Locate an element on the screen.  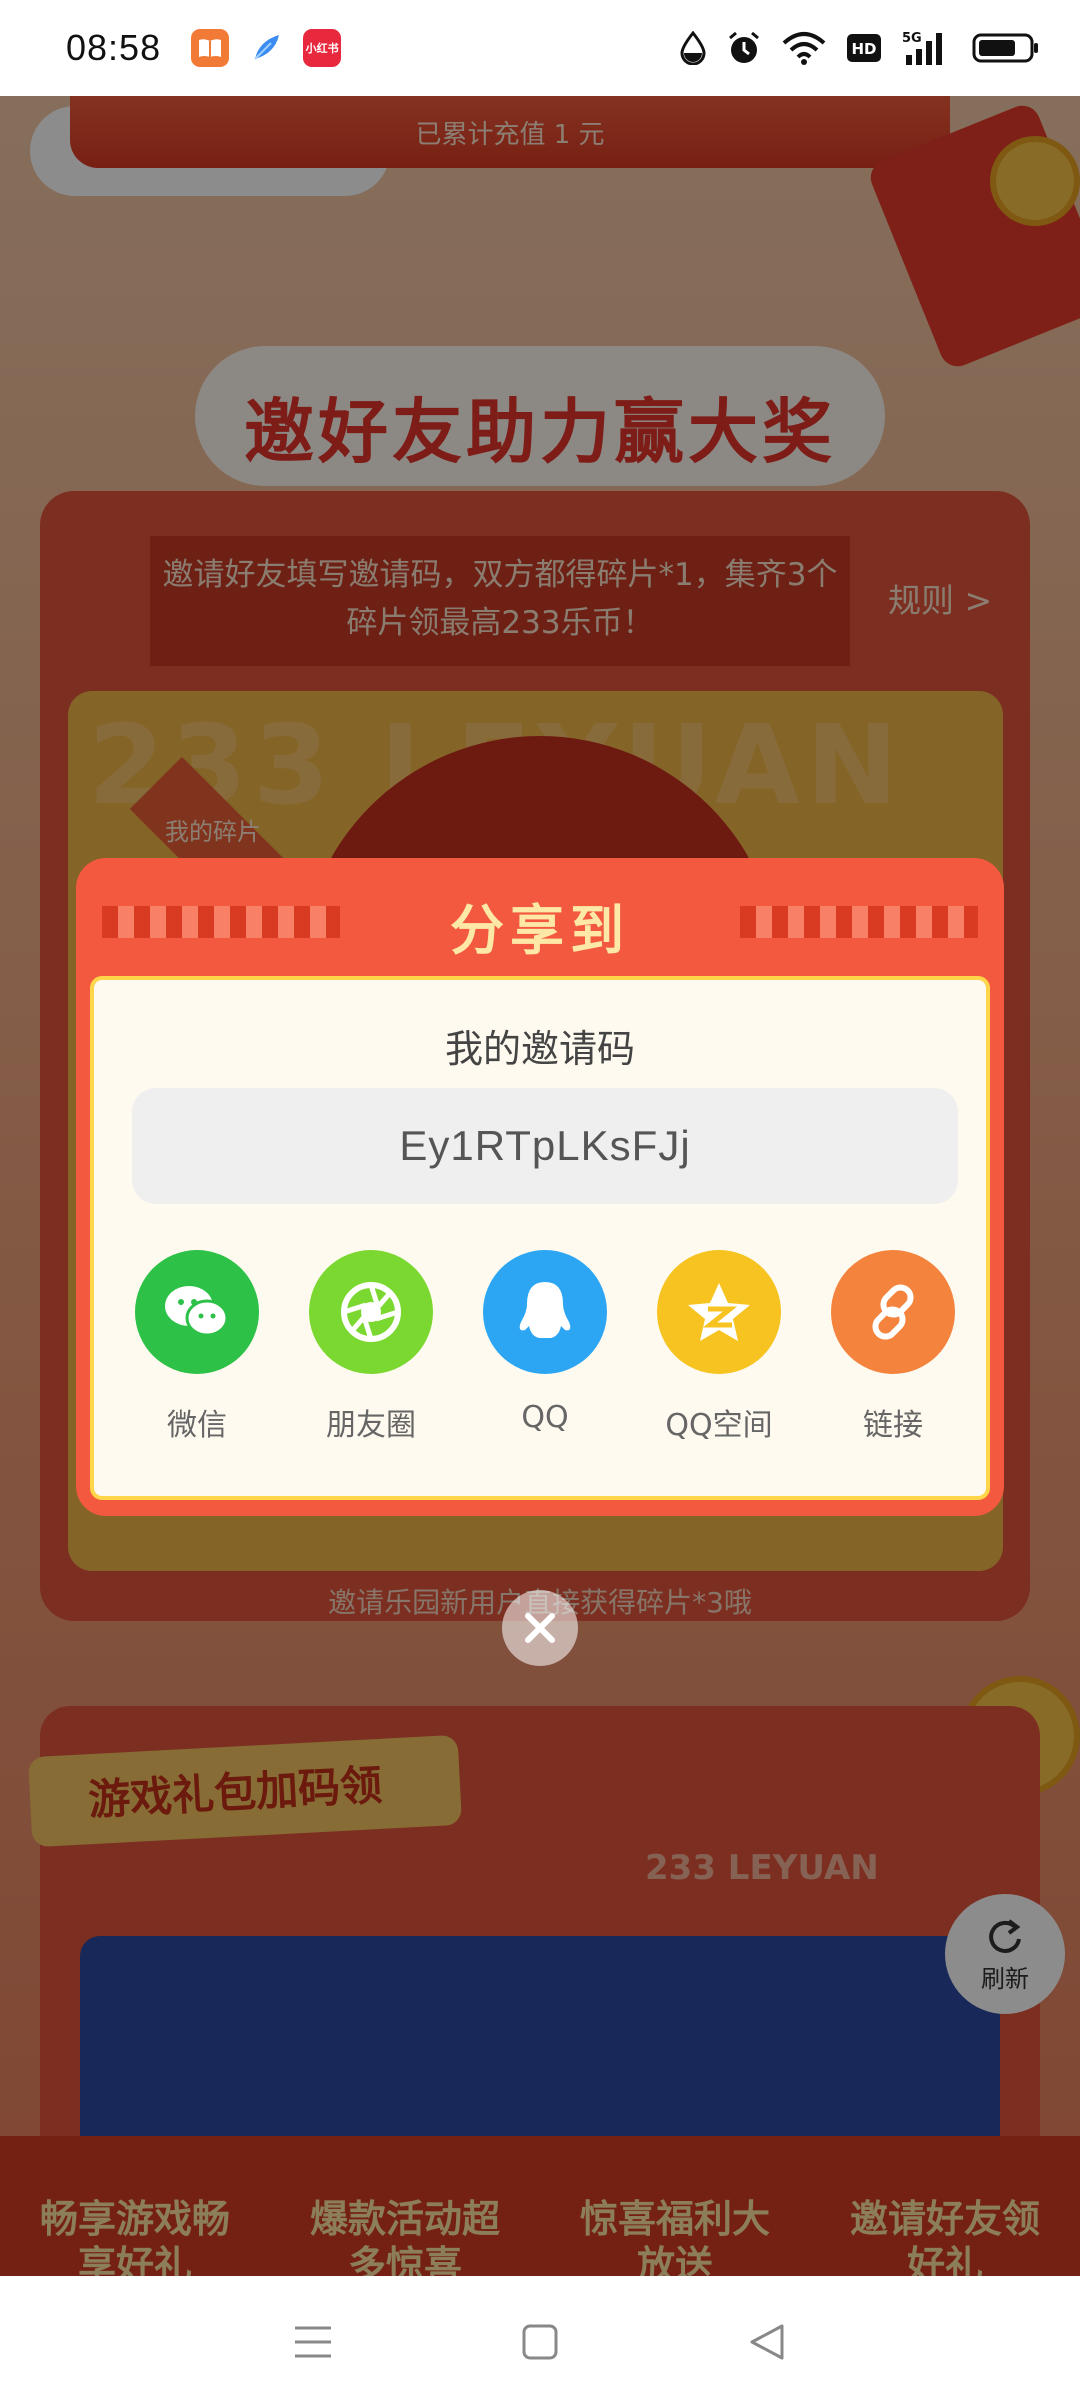
share-link: 链接 is located at coordinates (893, 1347).